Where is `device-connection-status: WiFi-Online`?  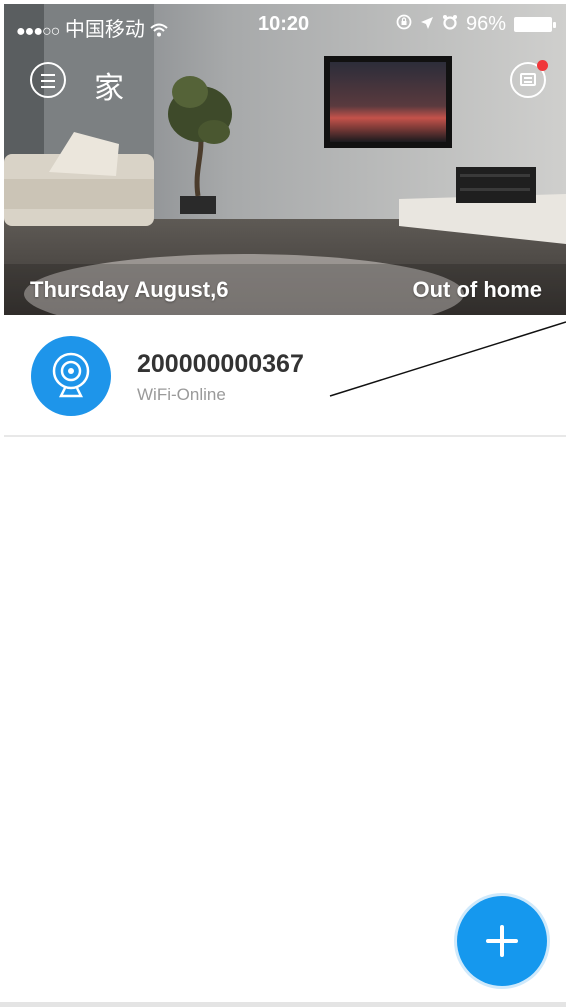 device-connection-status: WiFi-Online is located at coordinates (181, 394).